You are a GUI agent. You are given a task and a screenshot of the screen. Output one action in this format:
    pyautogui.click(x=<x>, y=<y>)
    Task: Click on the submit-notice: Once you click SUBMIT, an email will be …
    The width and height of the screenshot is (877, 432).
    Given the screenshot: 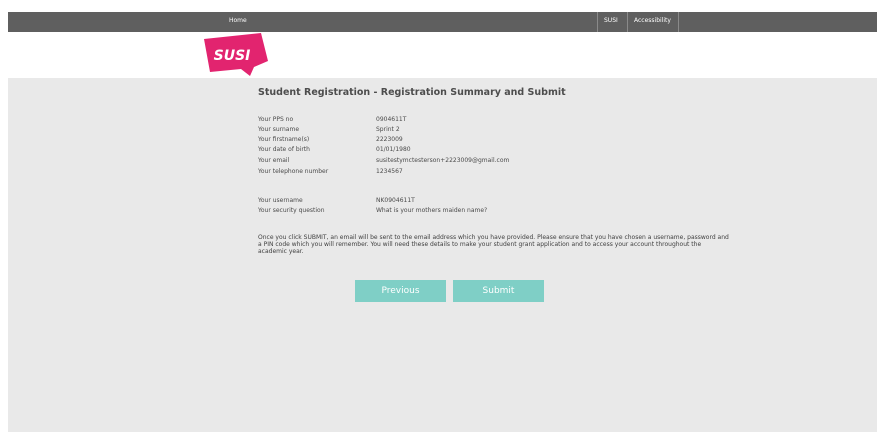 What is the action you would take?
    pyautogui.click(x=493, y=244)
    